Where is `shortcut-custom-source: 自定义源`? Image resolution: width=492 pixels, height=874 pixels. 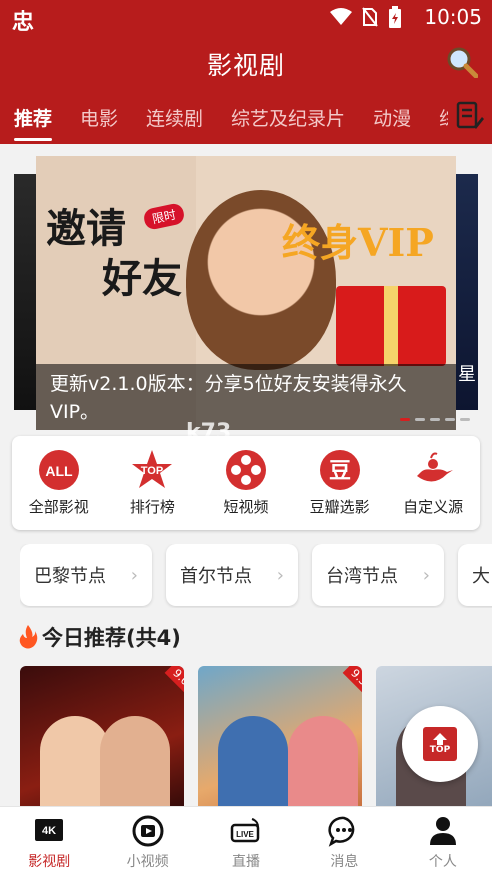
shortcut-custom-source: 自定义源 is located at coordinates (433, 489).